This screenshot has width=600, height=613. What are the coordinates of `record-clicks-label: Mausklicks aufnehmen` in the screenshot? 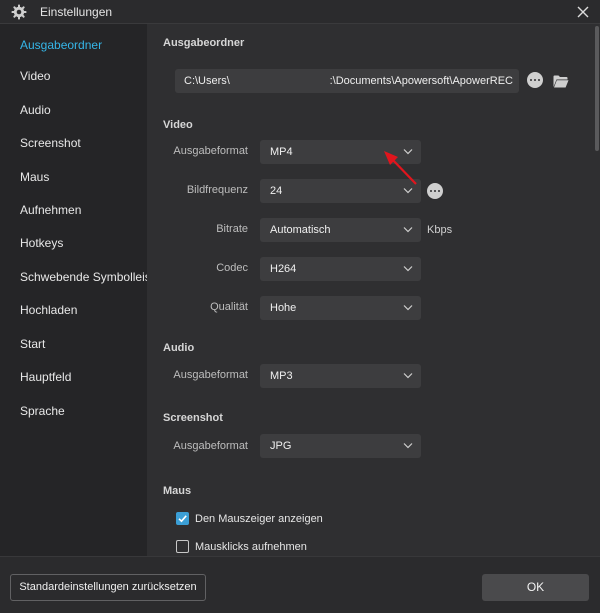 It's located at (251, 547).